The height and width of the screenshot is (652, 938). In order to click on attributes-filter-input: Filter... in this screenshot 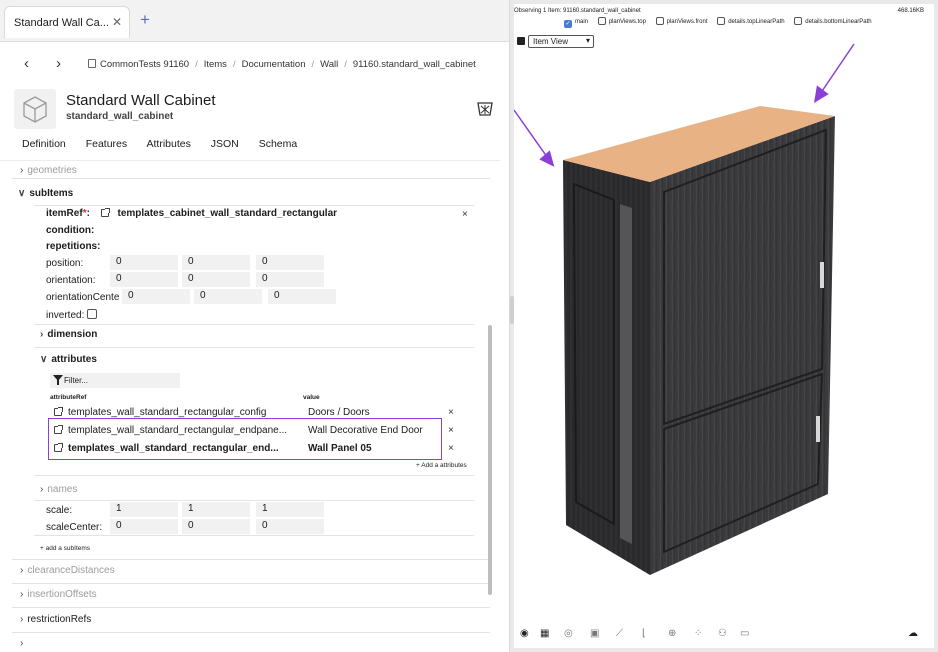, I will do `click(115, 380)`.